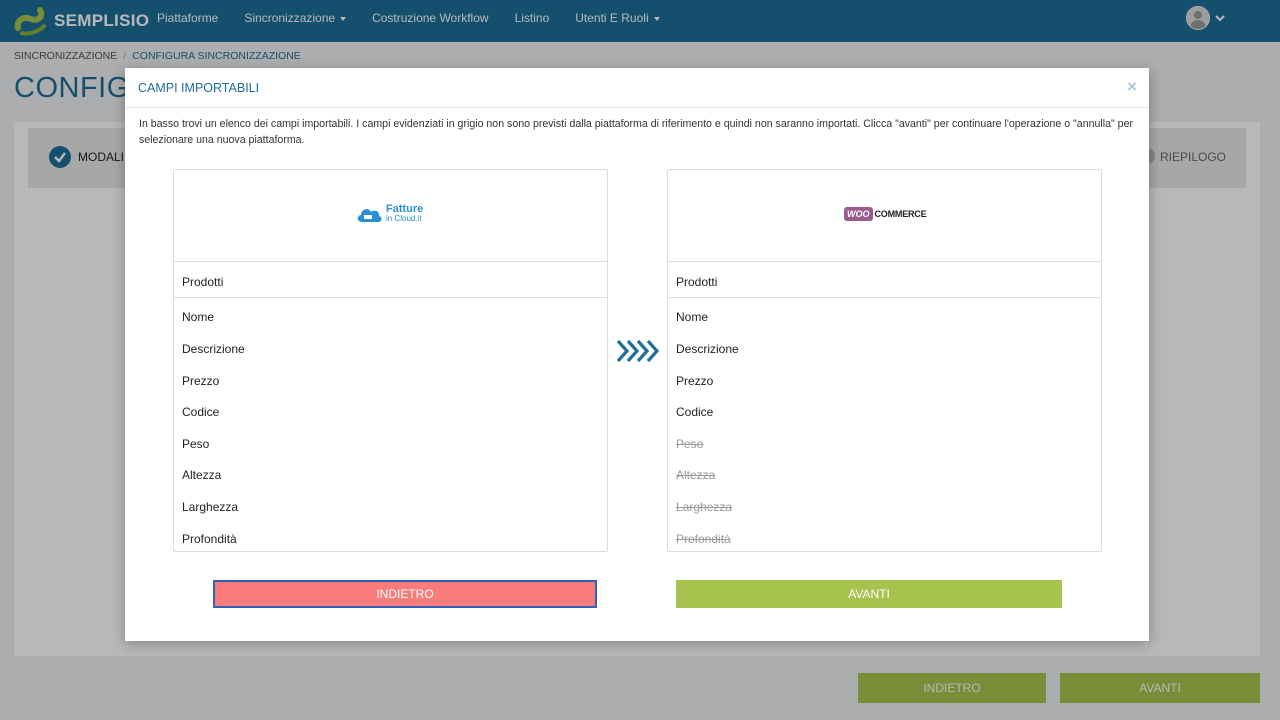 The image size is (1280, 720). Describe the element at coordinates (369, 215) in the screenshot. I see `cloud-icon` at that location.